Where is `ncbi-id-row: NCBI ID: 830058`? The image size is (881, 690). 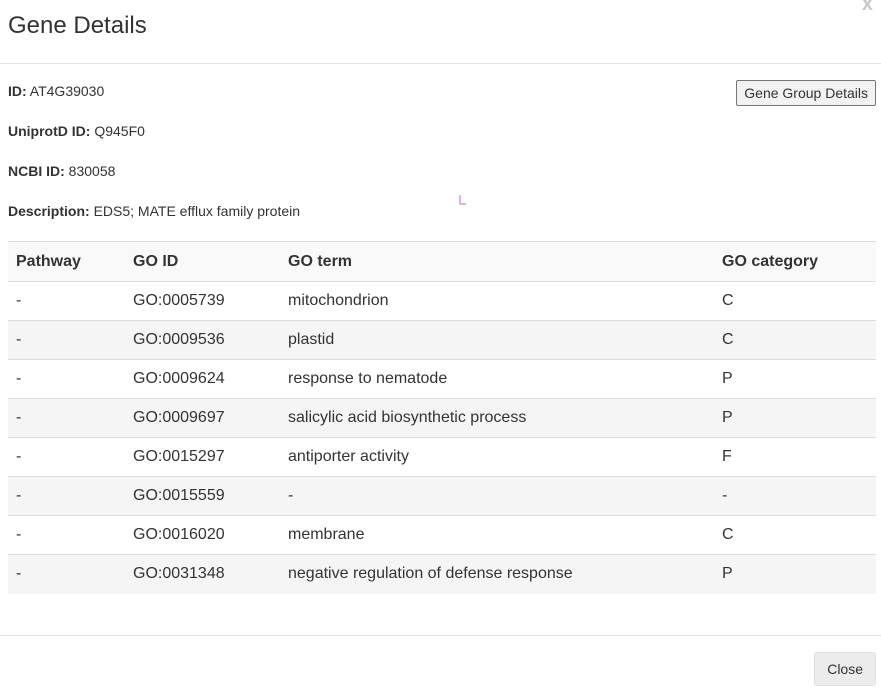 ncbi-id-row: NCBI ID: 830058 is located at coordinates (61, 171).